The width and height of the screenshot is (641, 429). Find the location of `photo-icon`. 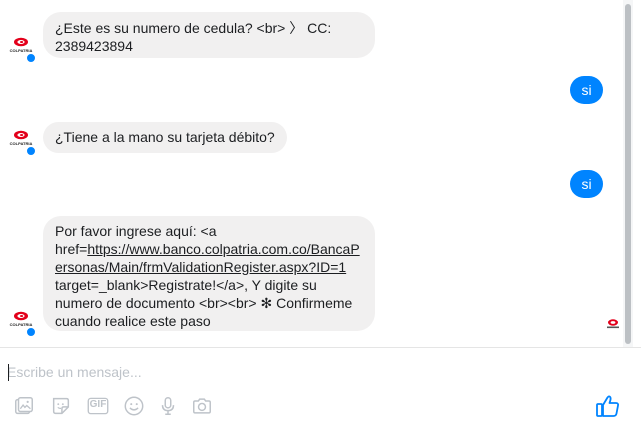

photo-icon is located at coordinates (24, 406).